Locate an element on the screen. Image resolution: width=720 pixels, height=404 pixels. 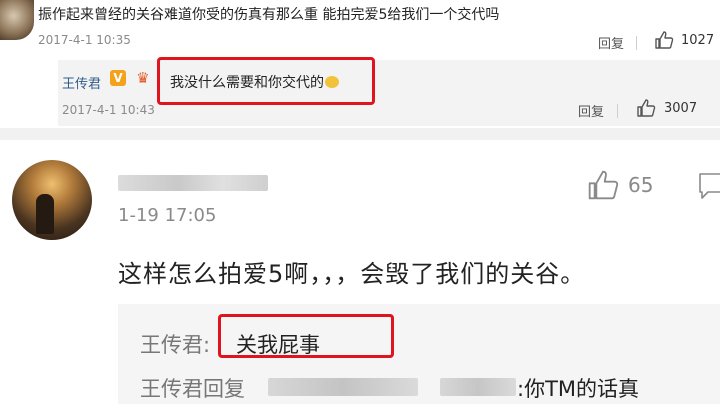
member-crown-icon: ♛ is located at coordinates (143, 78).